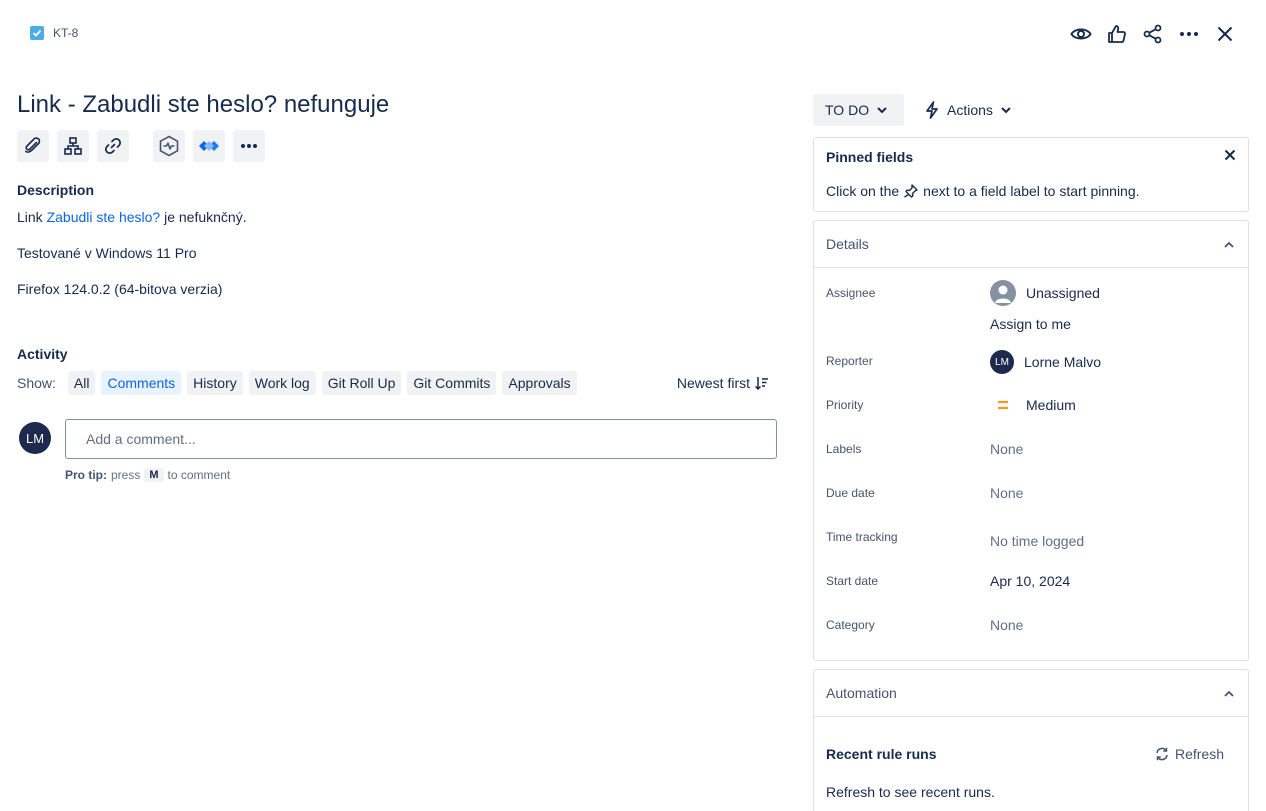 This screenshot has height=811, width=1266. Describe the element at coordinates (282, 383) in the screenshot. I see `filter-work-log: Work log` at that location.